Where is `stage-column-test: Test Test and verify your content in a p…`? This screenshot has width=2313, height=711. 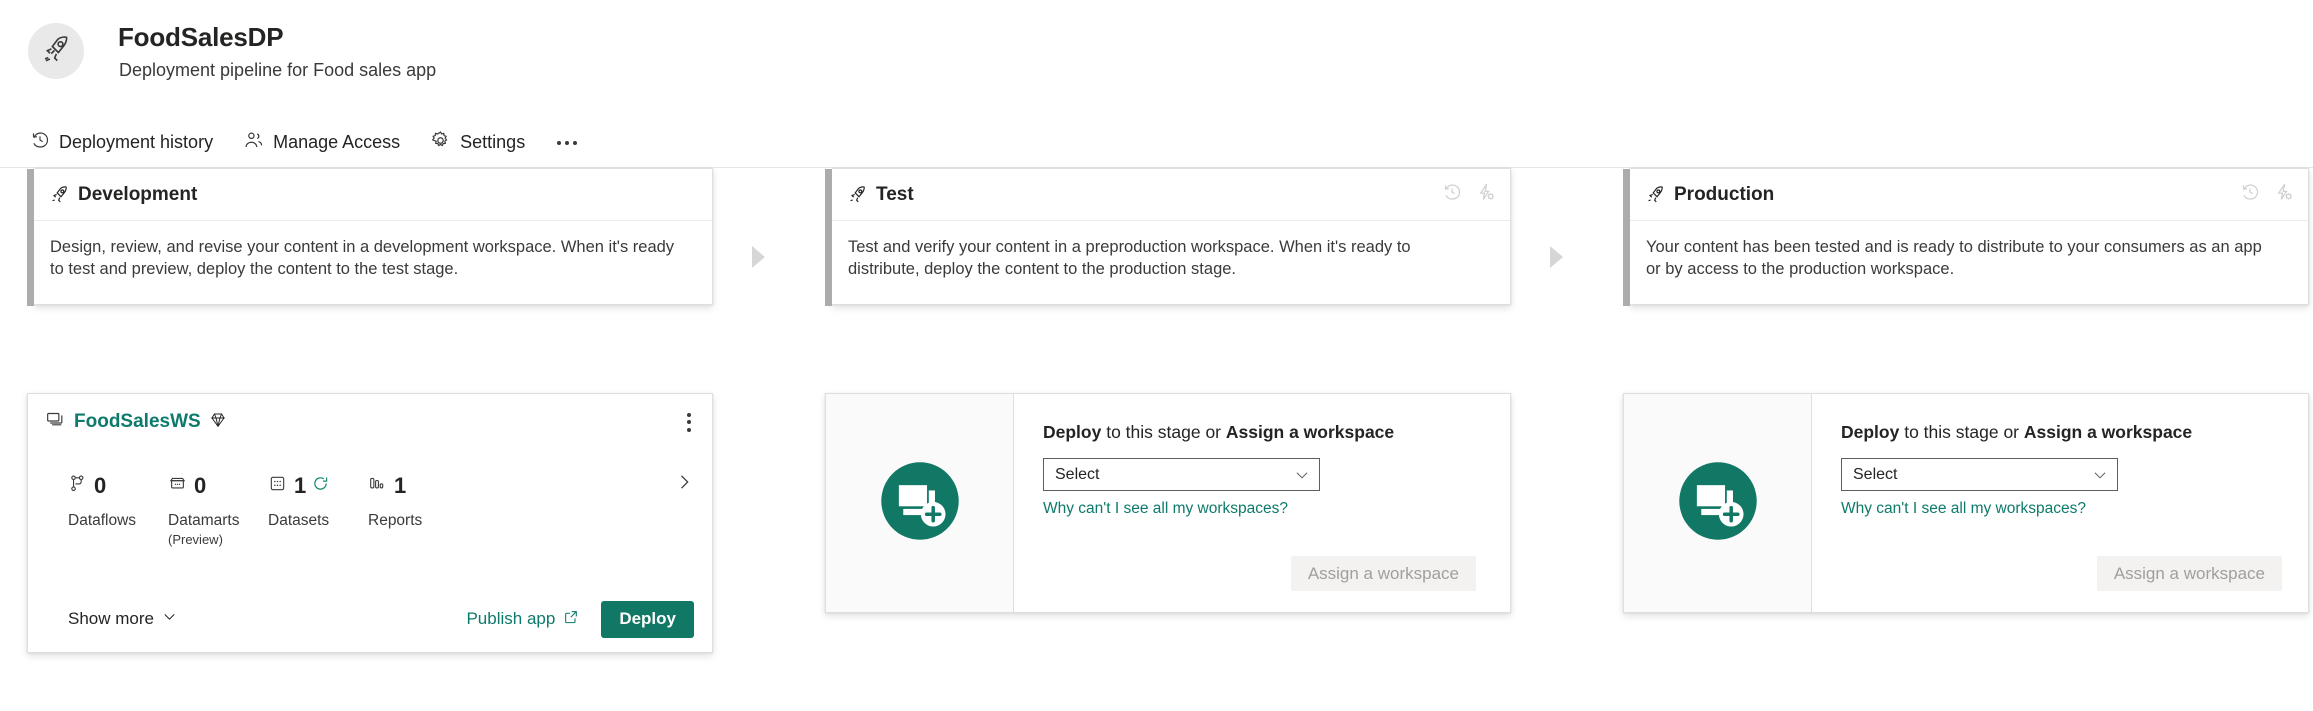 stage-column-test: Test Test and verify your content in a p… is located at coordinates (1168, 237).